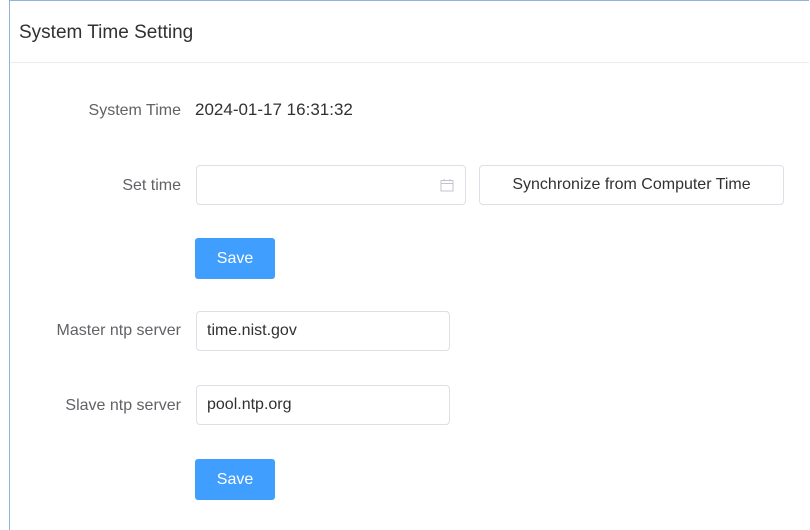  What do you see at coordinates (631, 185) in the screenshot?
I see `sync-computer-time-button: Synchronize from Computer Time` at bounding box center [631, 185].